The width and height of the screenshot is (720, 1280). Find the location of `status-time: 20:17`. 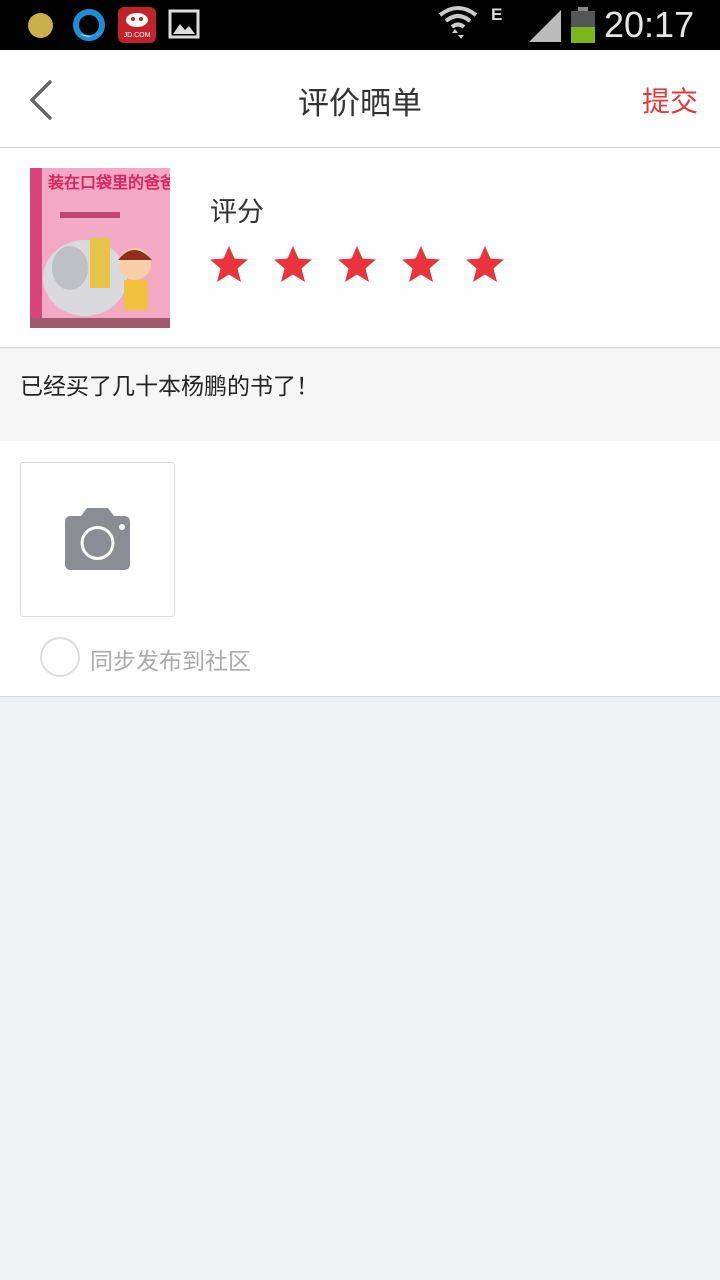

status-time: 20:17 is located at coordinates (649, 24).